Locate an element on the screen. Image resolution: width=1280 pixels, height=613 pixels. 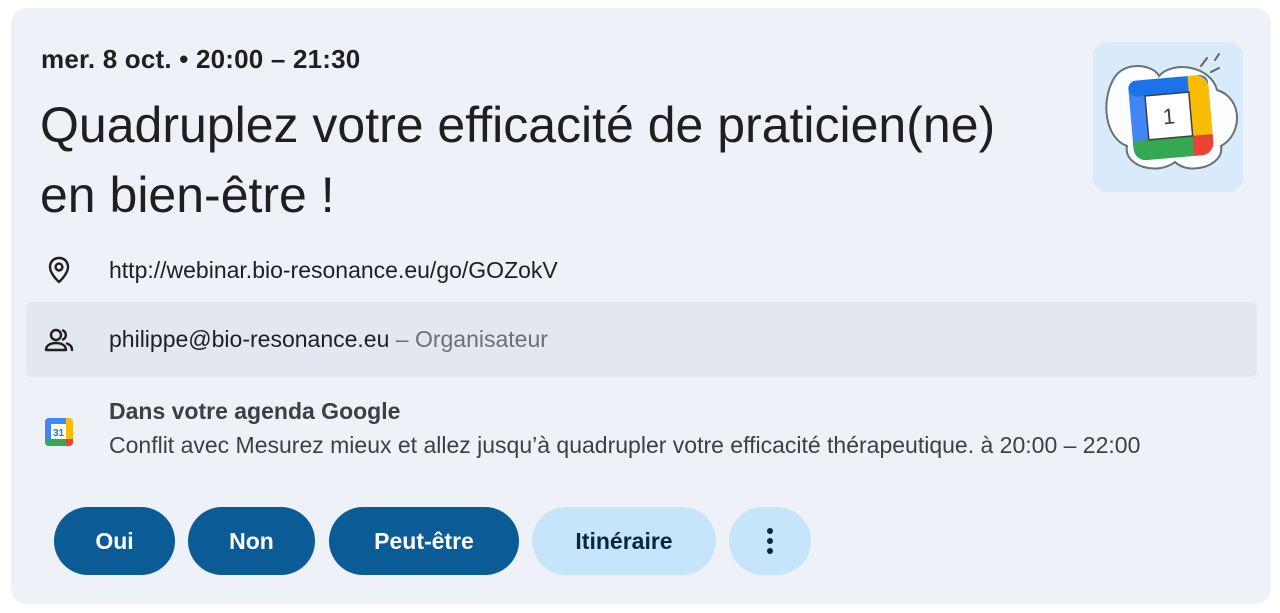
people-icon is located at coordinates (59, 340).